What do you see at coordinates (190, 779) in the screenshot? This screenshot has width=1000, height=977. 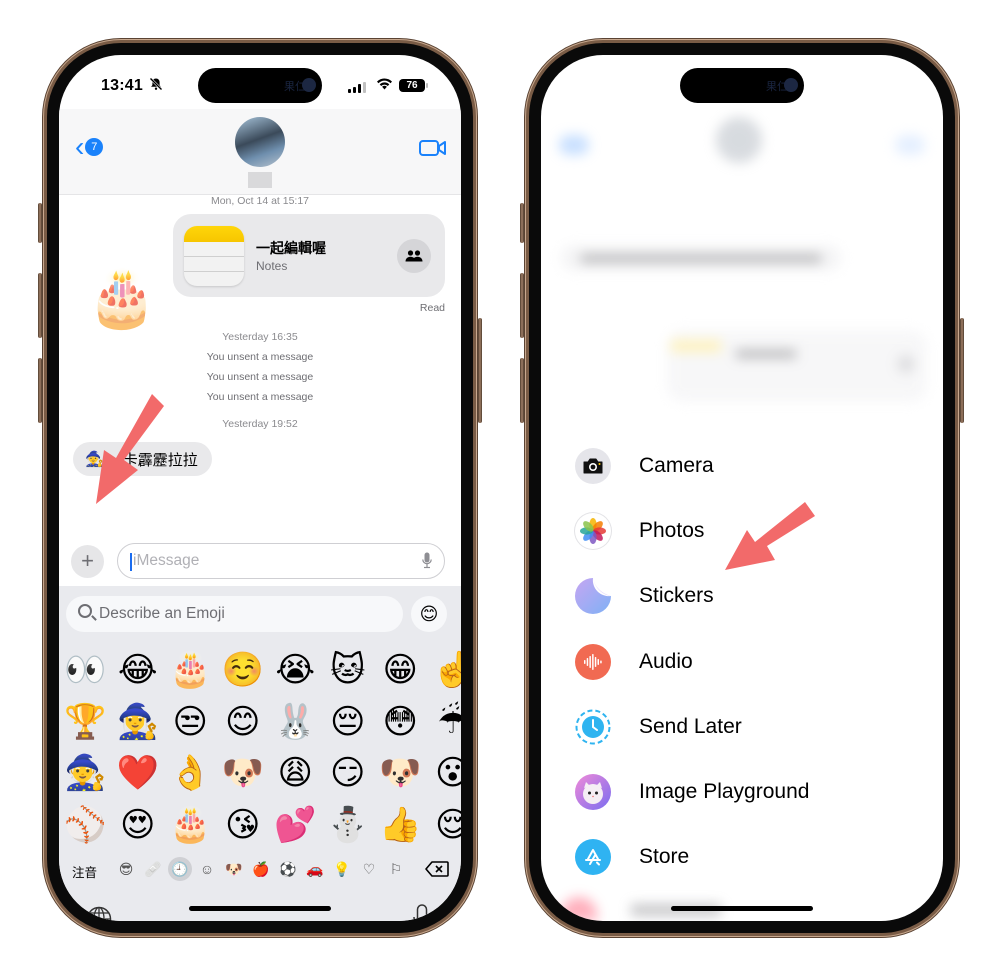 I see `emoji-key: 👌` at bounding box center [190, 779].